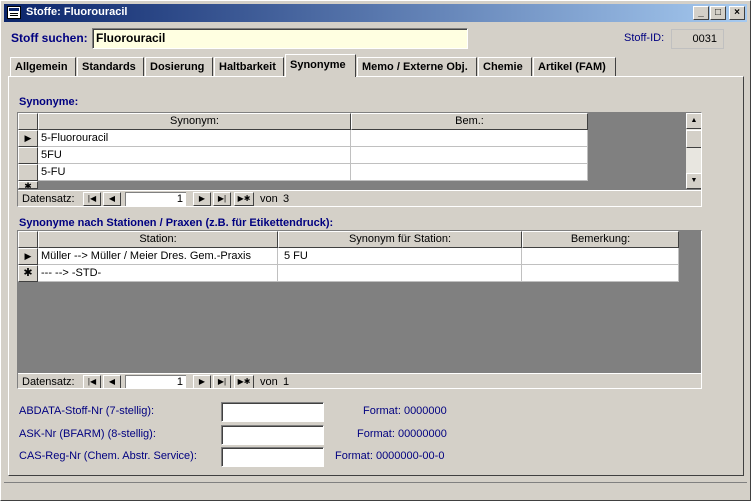 This screenshot has width=751, height=501. Describe the element at coordinates (375, 13) in the screenshot. I see `title-bar: Stoffe: Fluorouracil _ □ ×` at that location.